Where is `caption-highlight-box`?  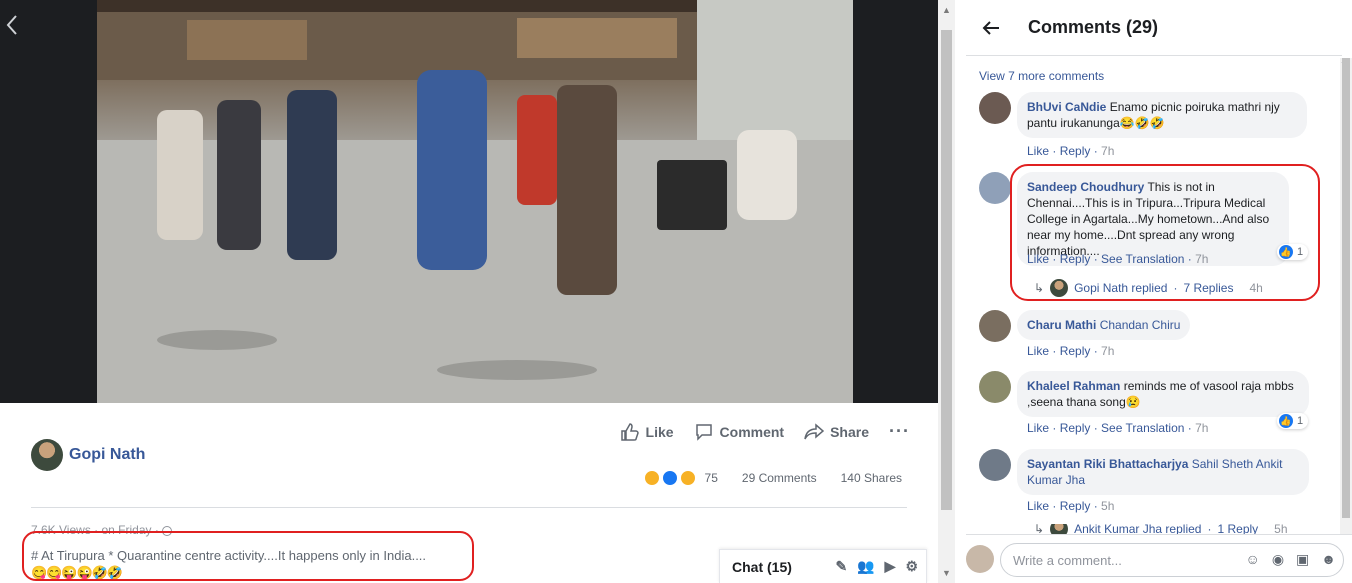
caption-highlight-box is located at coordinates (248, 556).